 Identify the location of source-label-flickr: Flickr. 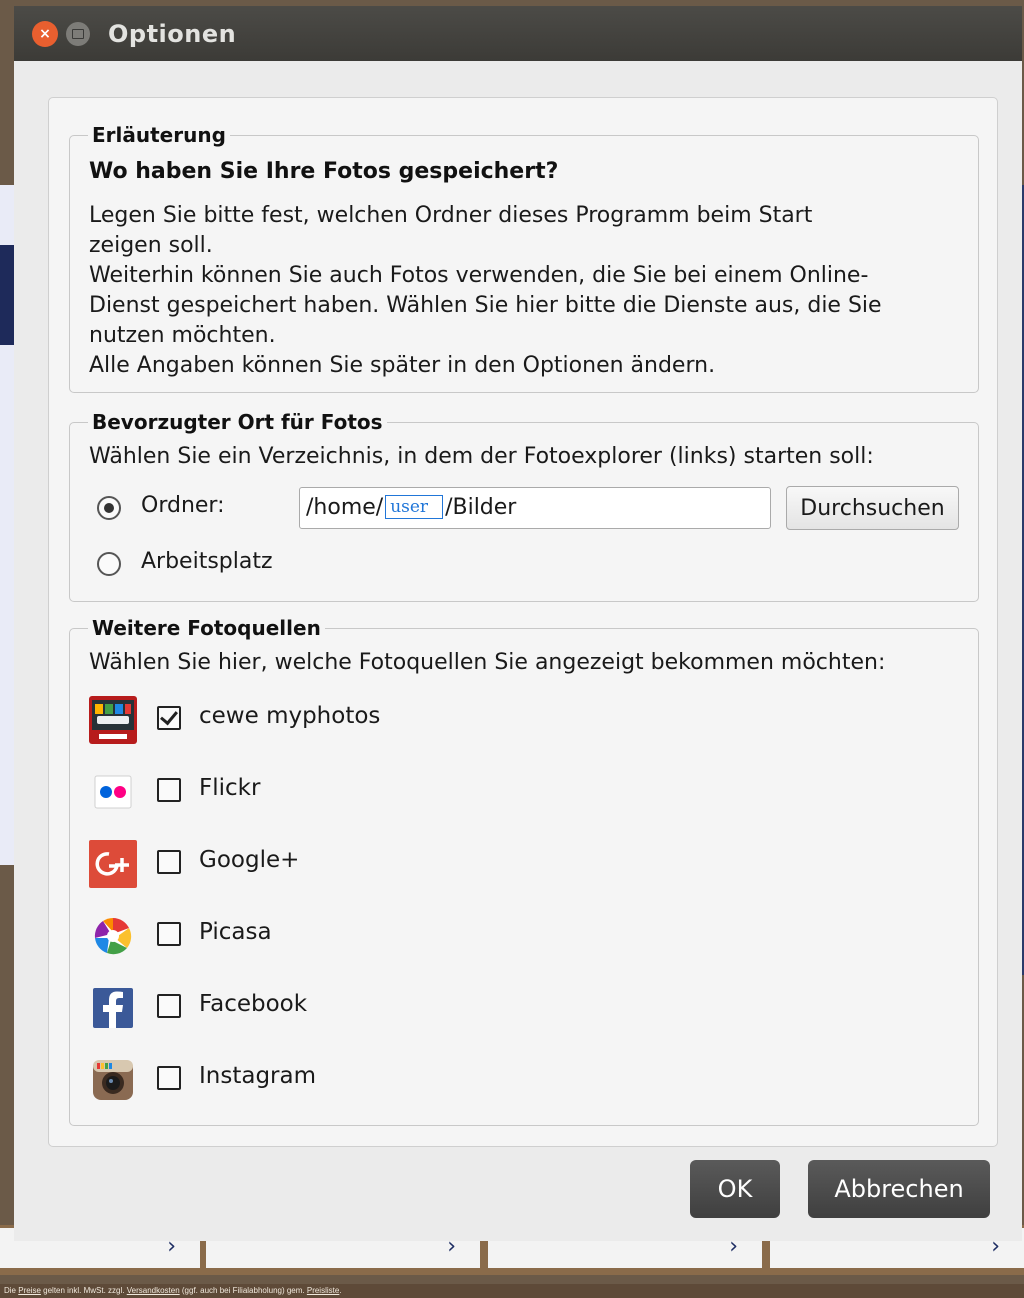
(229, 788).